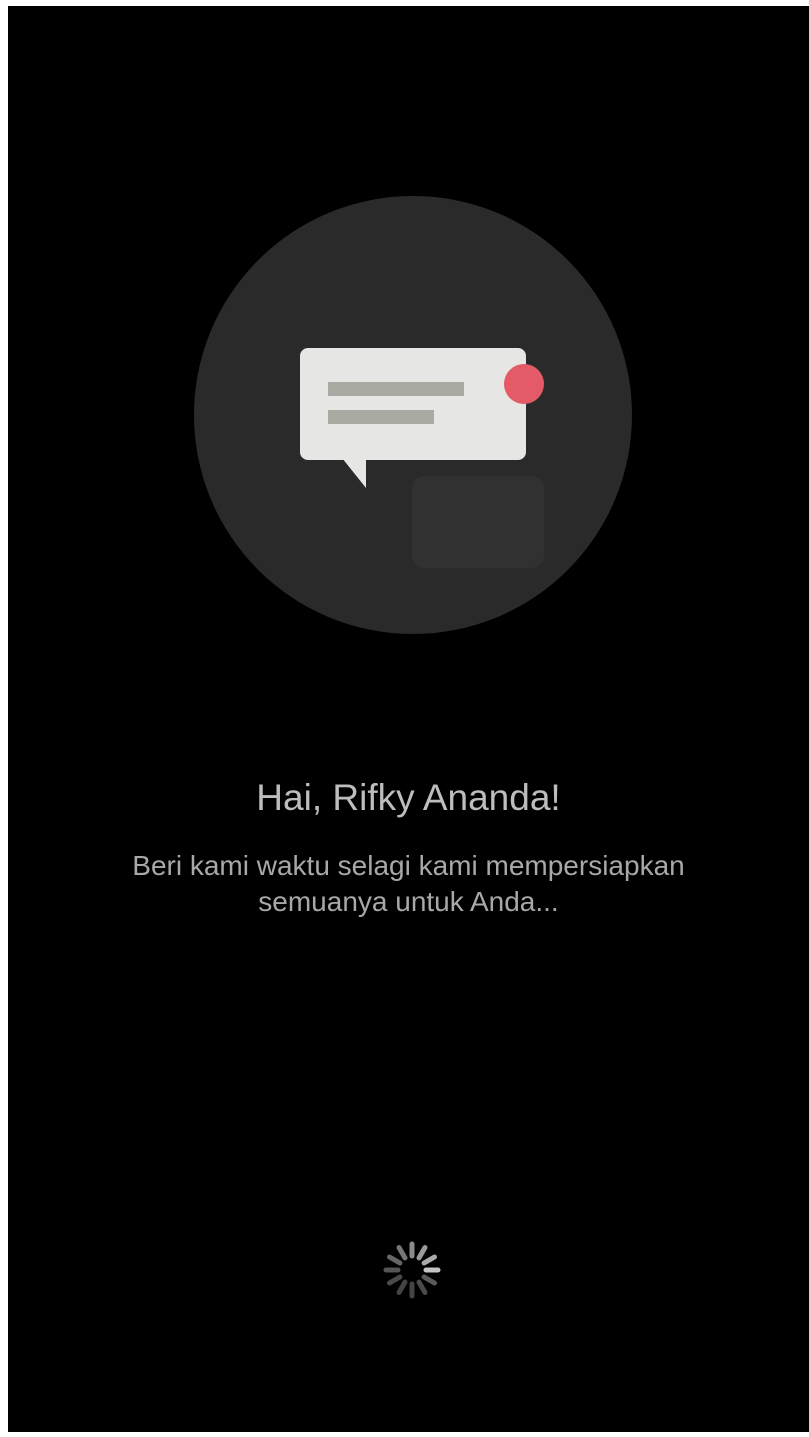 The height and width of the screenshot is (1437, 809). What do you see at coordinates (408, 797) in the screenshot?
I see `greeting-title: Hai, Rifky Ananda!` at bounding box center [408, 797].